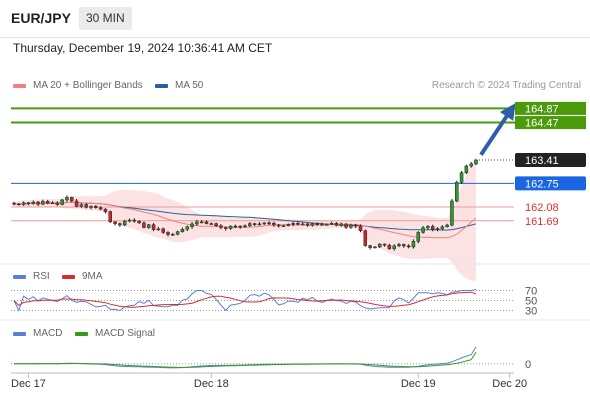 The image size is (590, 400). I want to click on macd-line, so click(245, 357).